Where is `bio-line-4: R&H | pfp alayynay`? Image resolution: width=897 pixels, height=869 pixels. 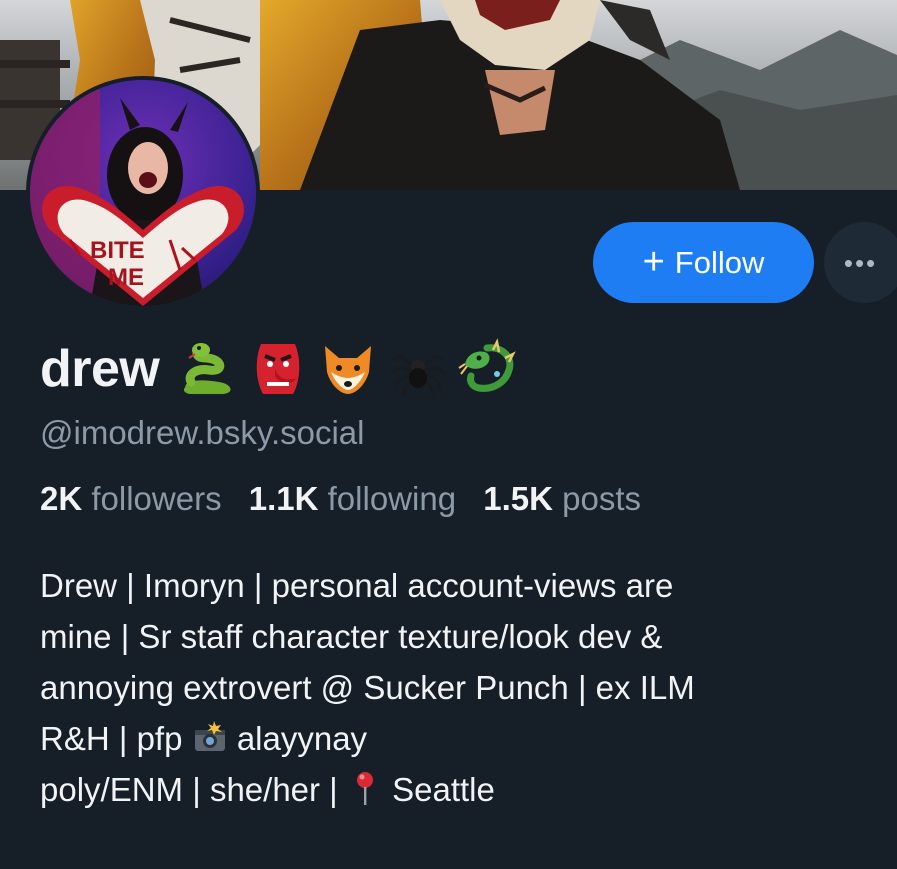 bio-line-4: R&H | pfp alayynay is located at coordinates (455, 738).